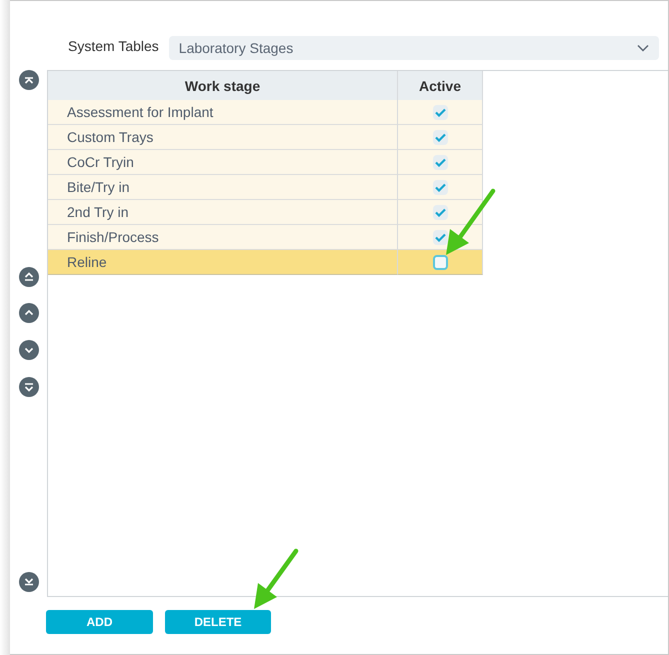  I want to click on table-cell: Reline, so click(223, 262).